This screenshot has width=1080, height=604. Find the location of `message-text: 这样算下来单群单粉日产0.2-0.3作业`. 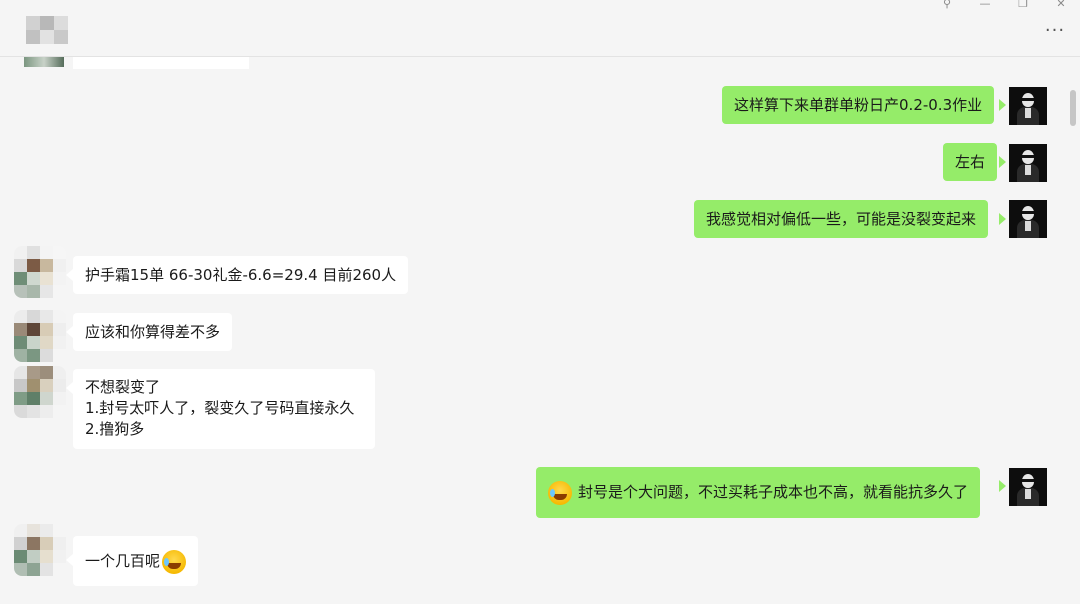

message-text: 这样算下来单群单粉日产0.2-0.3作业 is located at coordinates (858, 105).